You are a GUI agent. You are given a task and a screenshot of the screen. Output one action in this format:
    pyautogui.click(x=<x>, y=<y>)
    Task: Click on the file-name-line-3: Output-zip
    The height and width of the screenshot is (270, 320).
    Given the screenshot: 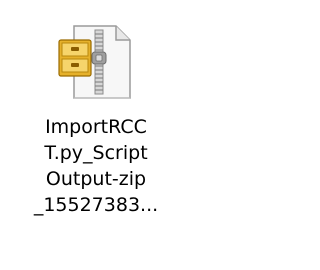 What is the action you would take?
    pyautogui.click(x=96, y=179)
    